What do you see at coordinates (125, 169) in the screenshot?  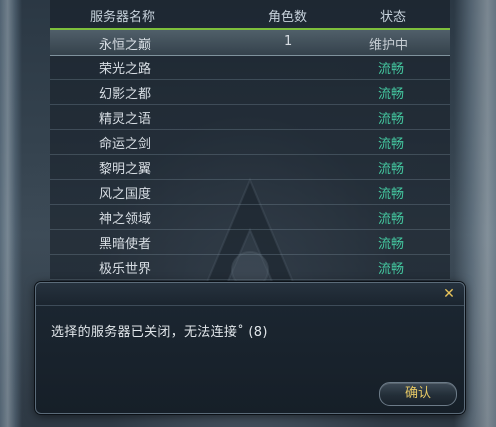 I see `server-name: 黎明之翼` at bounding box center [125, 169].